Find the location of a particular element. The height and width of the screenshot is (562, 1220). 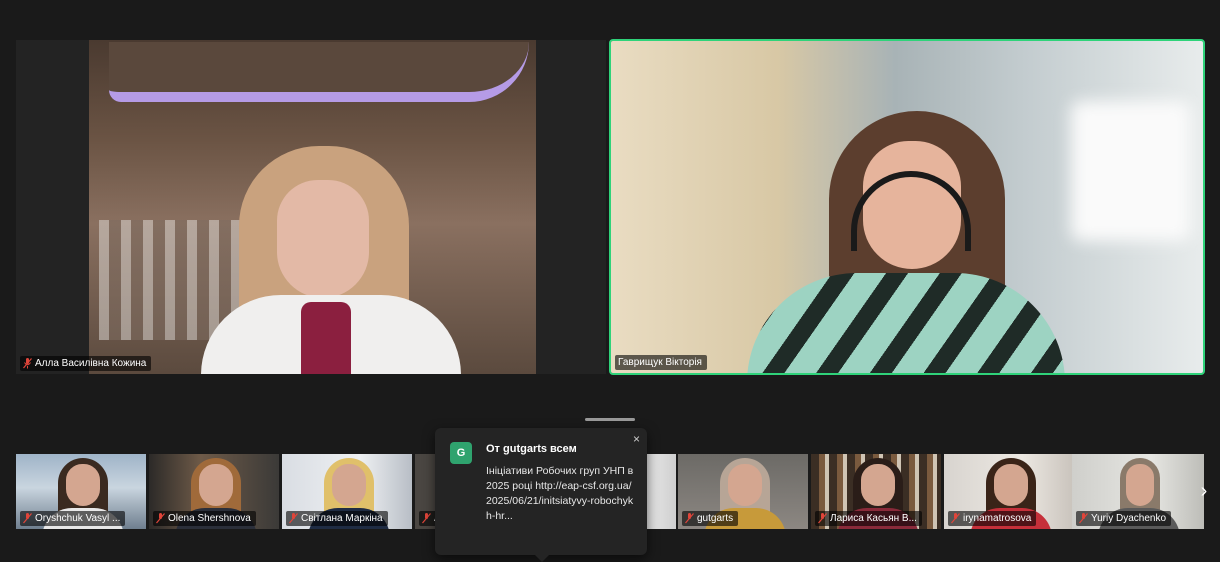

chat-sender: От gutgarts всем is located at coordinates (531, 449).